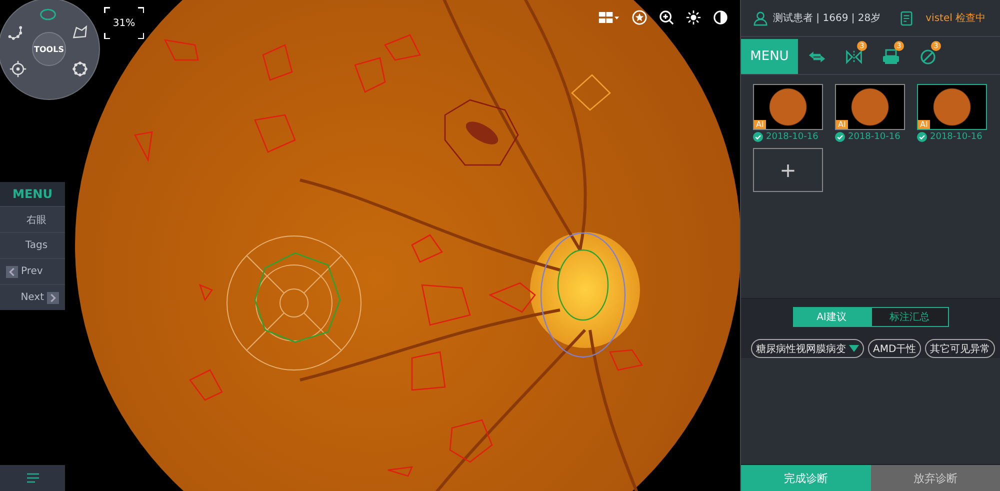 Image resolution: width=1000 pixels, height=491 pixels. I want to click on patient-info: 测试患者 | 1669 | 28岁, so click(827, 18).